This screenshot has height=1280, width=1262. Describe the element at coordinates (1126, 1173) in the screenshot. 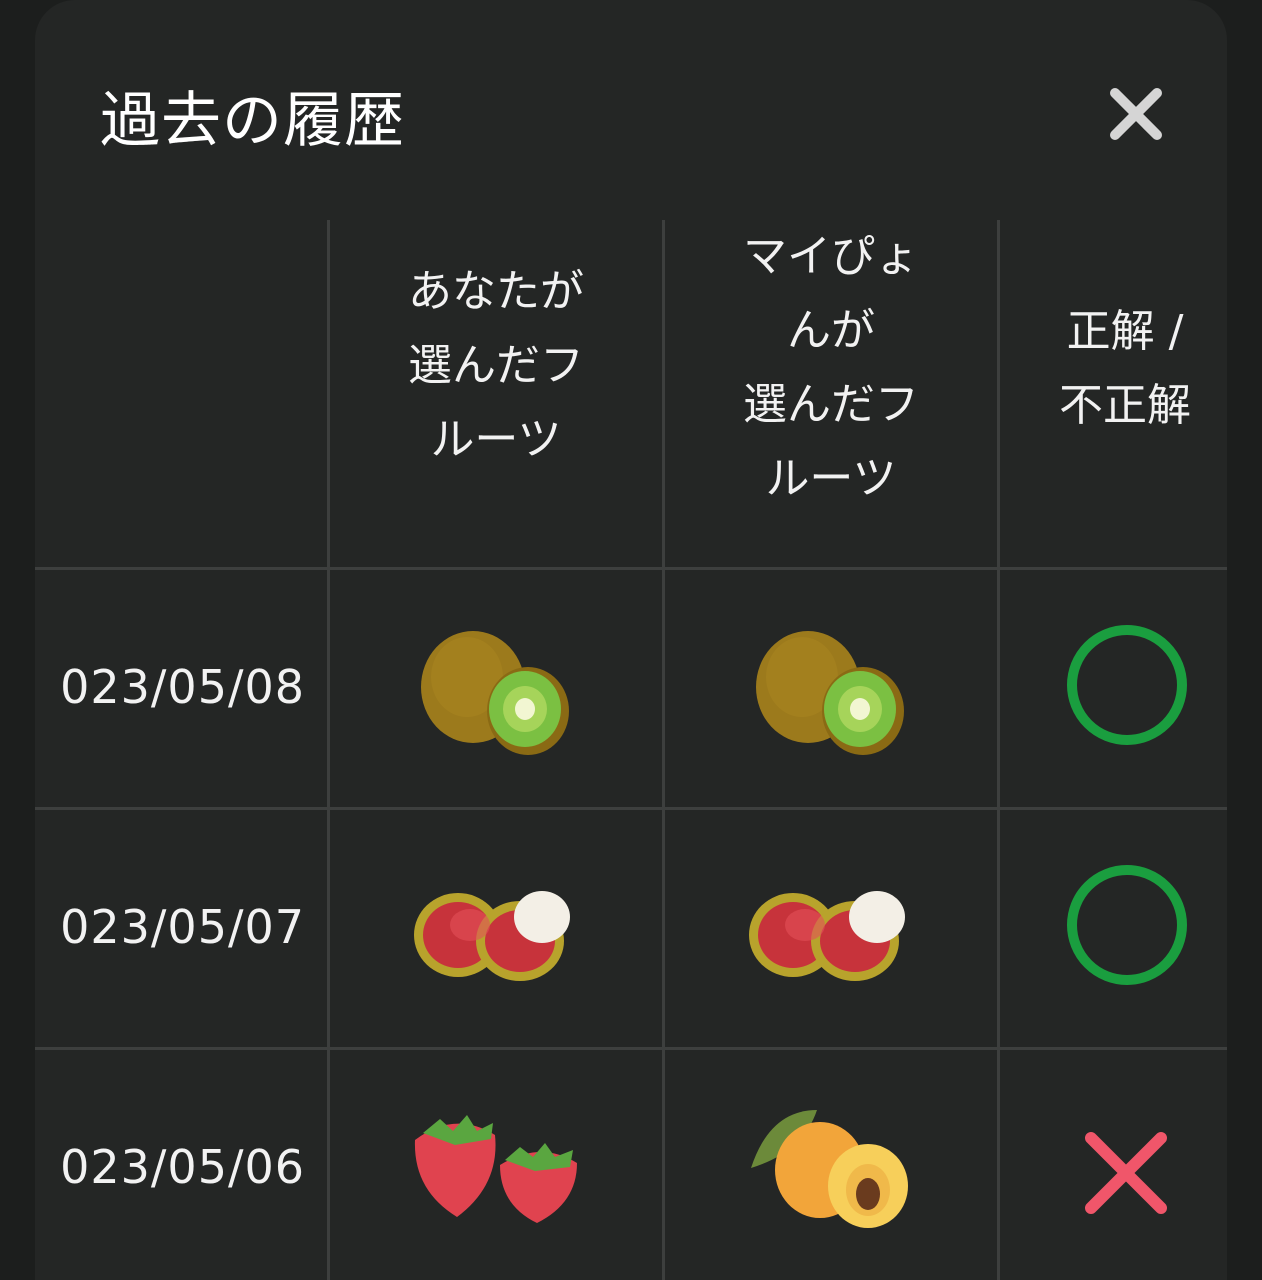

I see `incorrect-cross-icon` at that location.